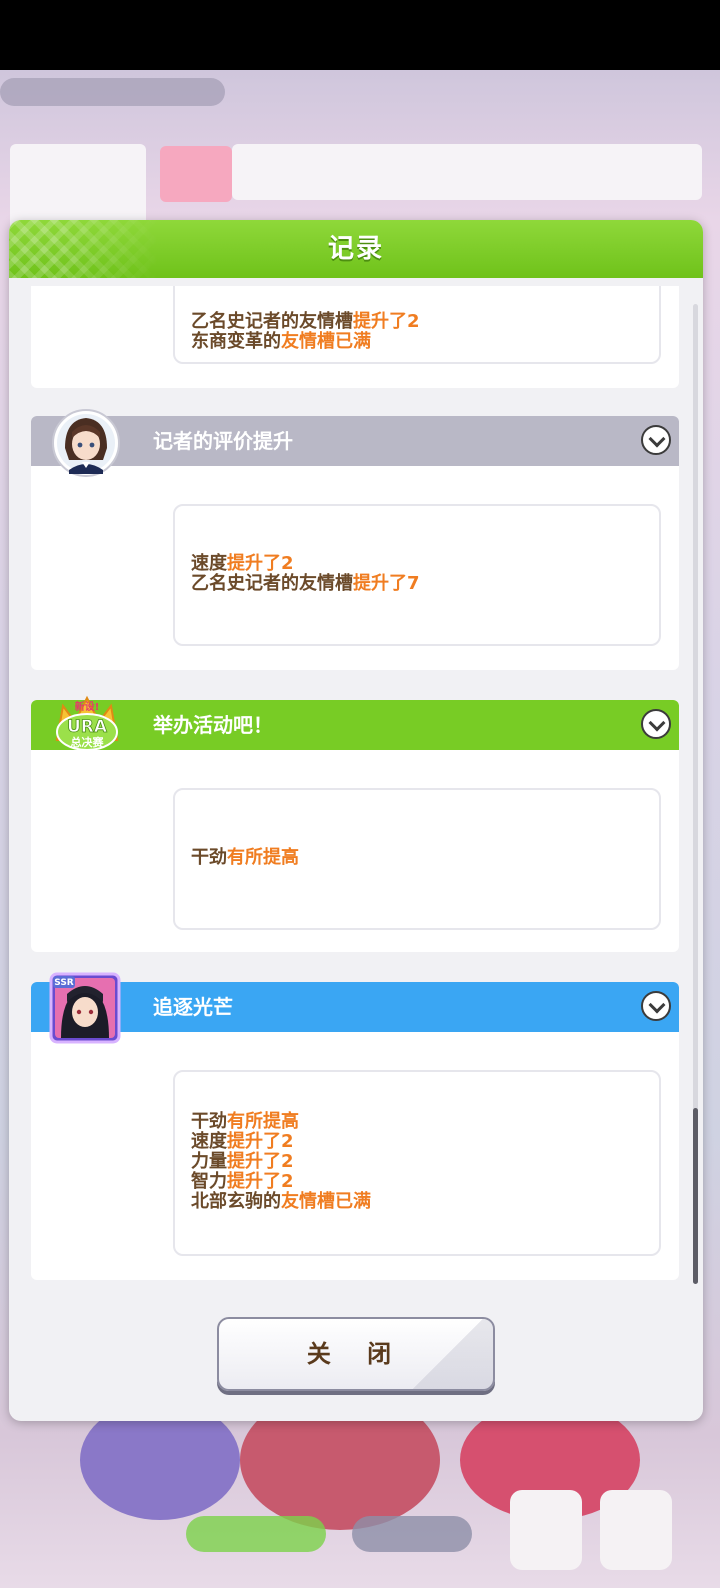 Image resolution: width=720 pixels, height=1588 pixels. I want to click on detail-line: 力量提升了2, so click(242, 1161).